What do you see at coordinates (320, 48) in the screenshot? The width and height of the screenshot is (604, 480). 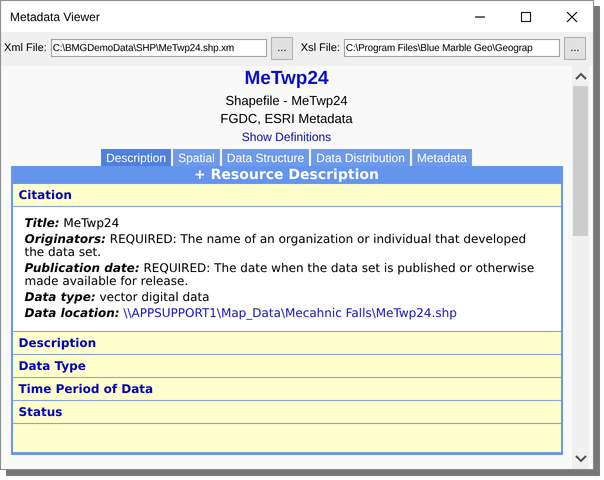 I see `xsl-file-label: Xsl File:` at bounding box center [320, 48].